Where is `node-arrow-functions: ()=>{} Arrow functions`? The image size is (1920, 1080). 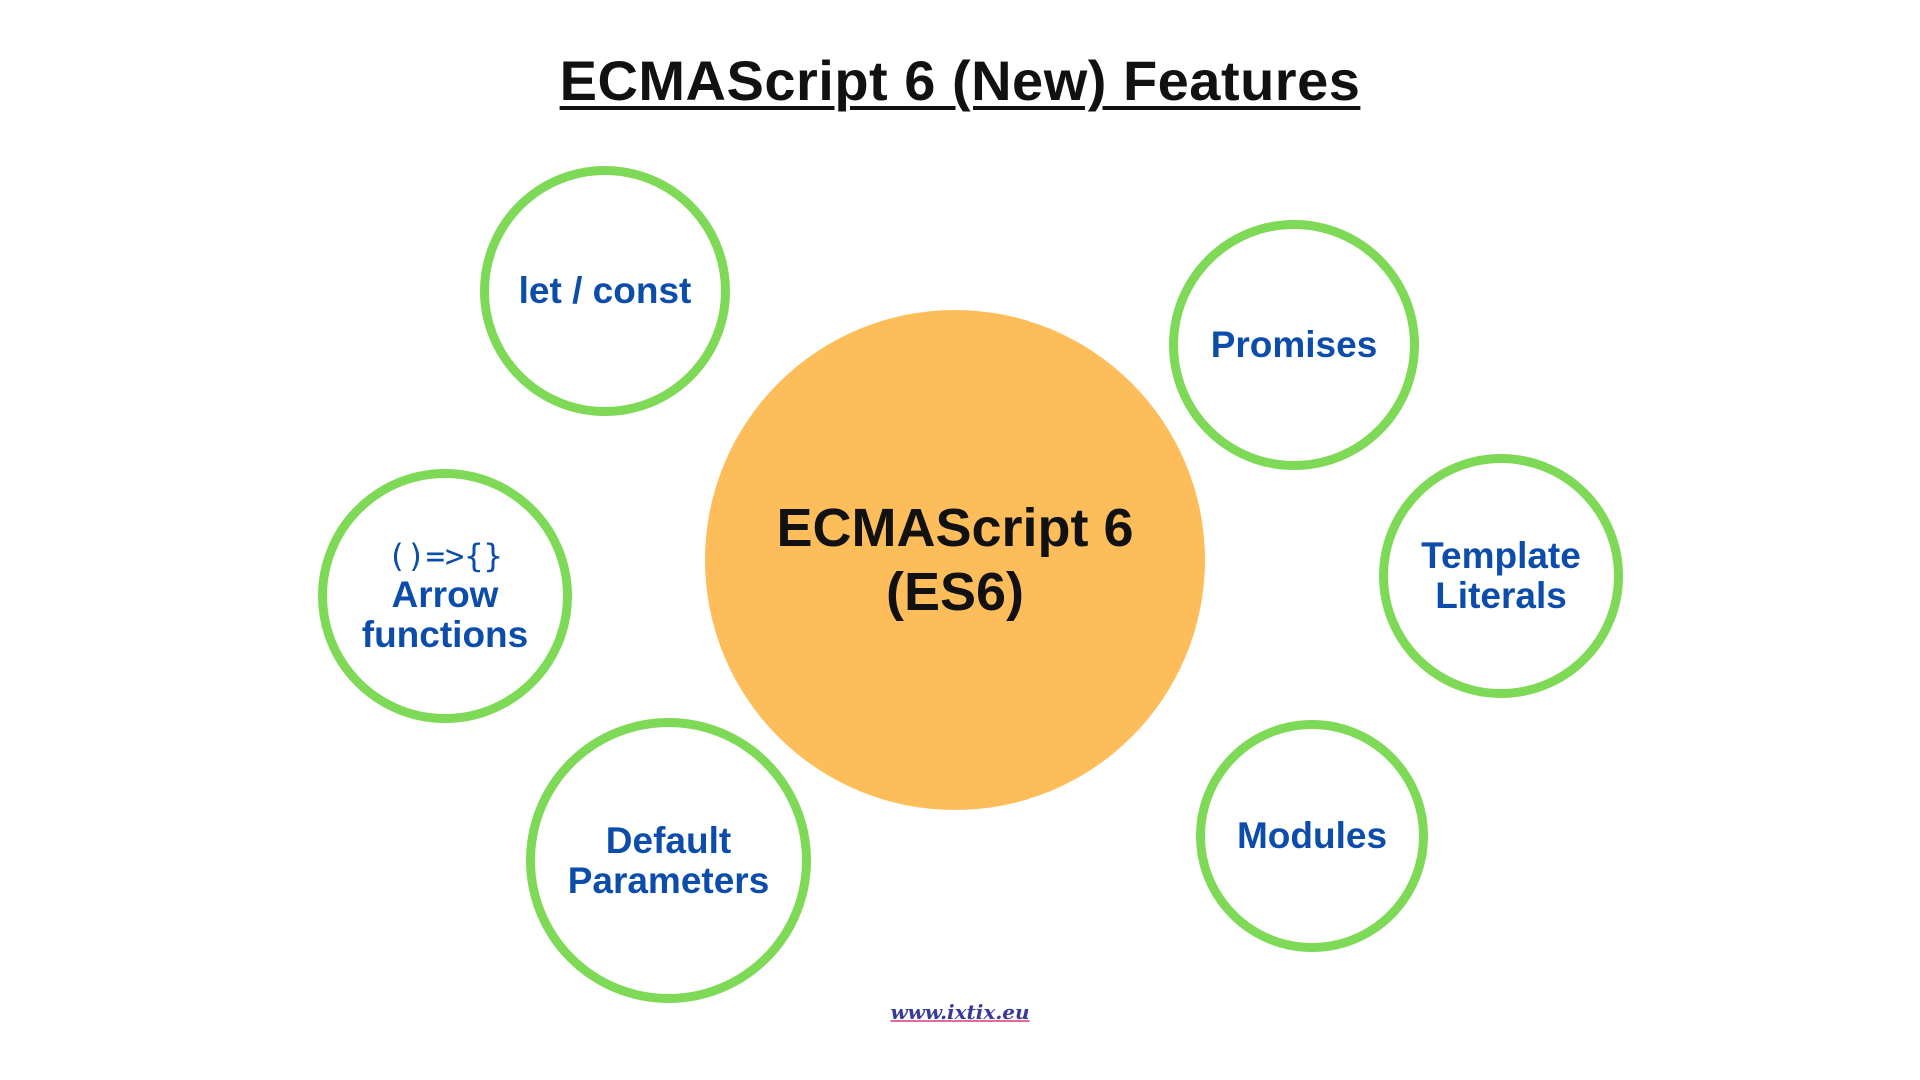
node-arrow-functions: ()=>{} Arrow functions is located at coordinates (445, 596).